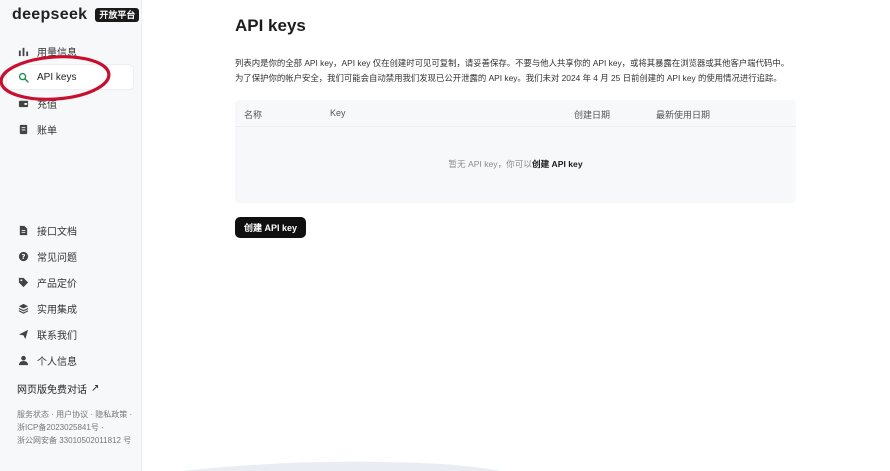  What do you see at coordinates (70, 103) in the screenshot?
I see `sidebar-item-recharge: 充值` at bounding box center [70, 103].